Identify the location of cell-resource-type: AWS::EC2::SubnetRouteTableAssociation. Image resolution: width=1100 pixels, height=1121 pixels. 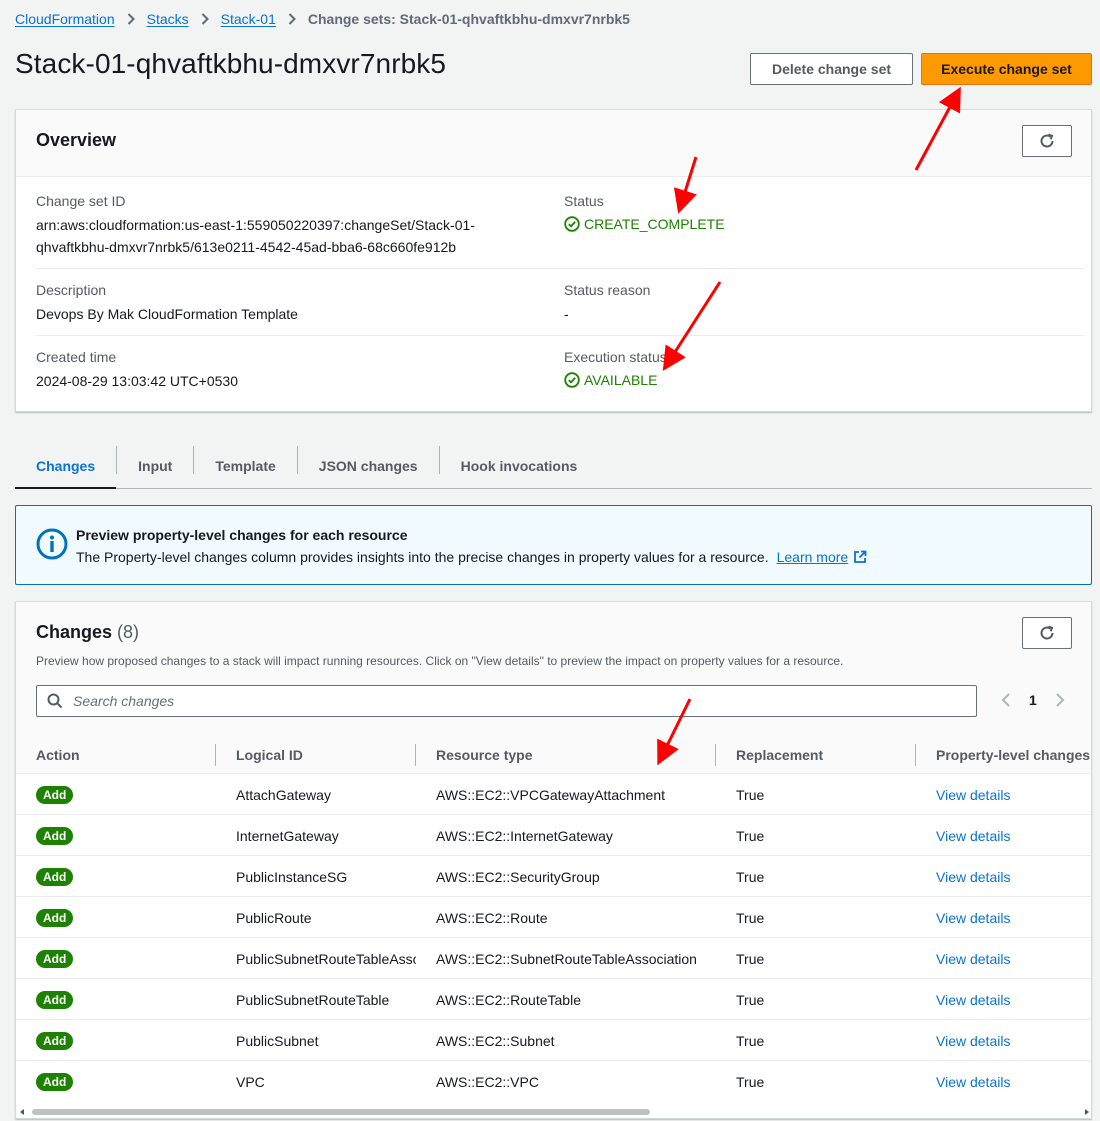
(566, 958).